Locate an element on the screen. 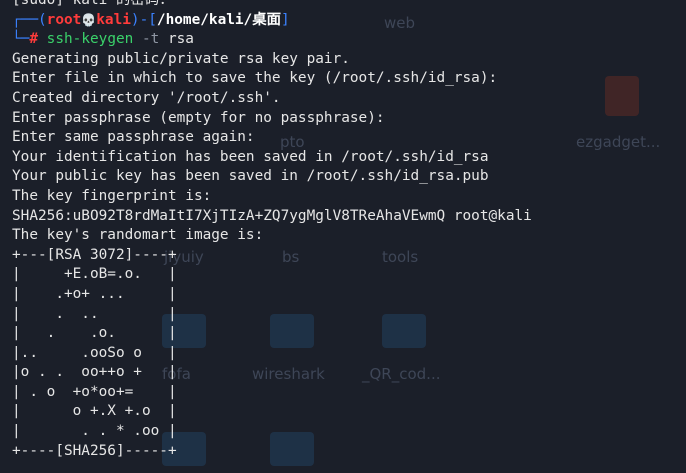 The image size is (686, 473). randomart-line: |.. .ooSo o | is located at coordinates (94, 352).